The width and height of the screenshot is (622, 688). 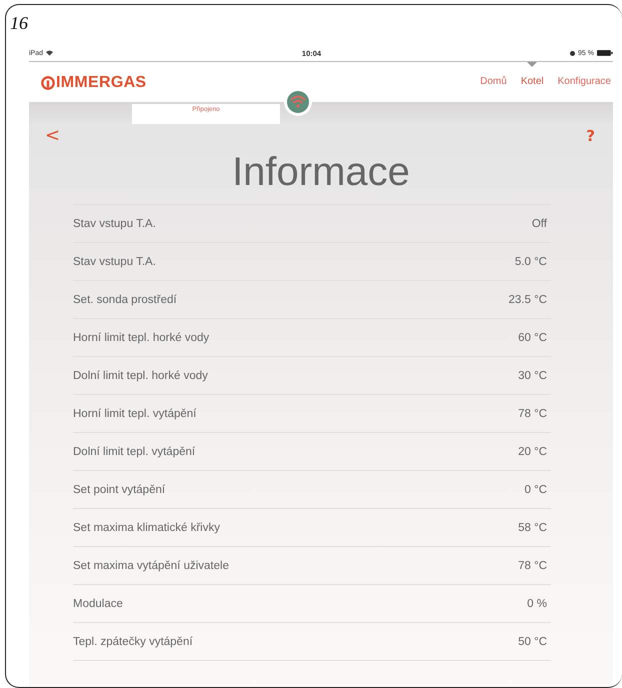 What do you see at coordinates (530, 262) in the screenshot?
I see `row-value: 5.0 °C` at bounding box center [530, 262].